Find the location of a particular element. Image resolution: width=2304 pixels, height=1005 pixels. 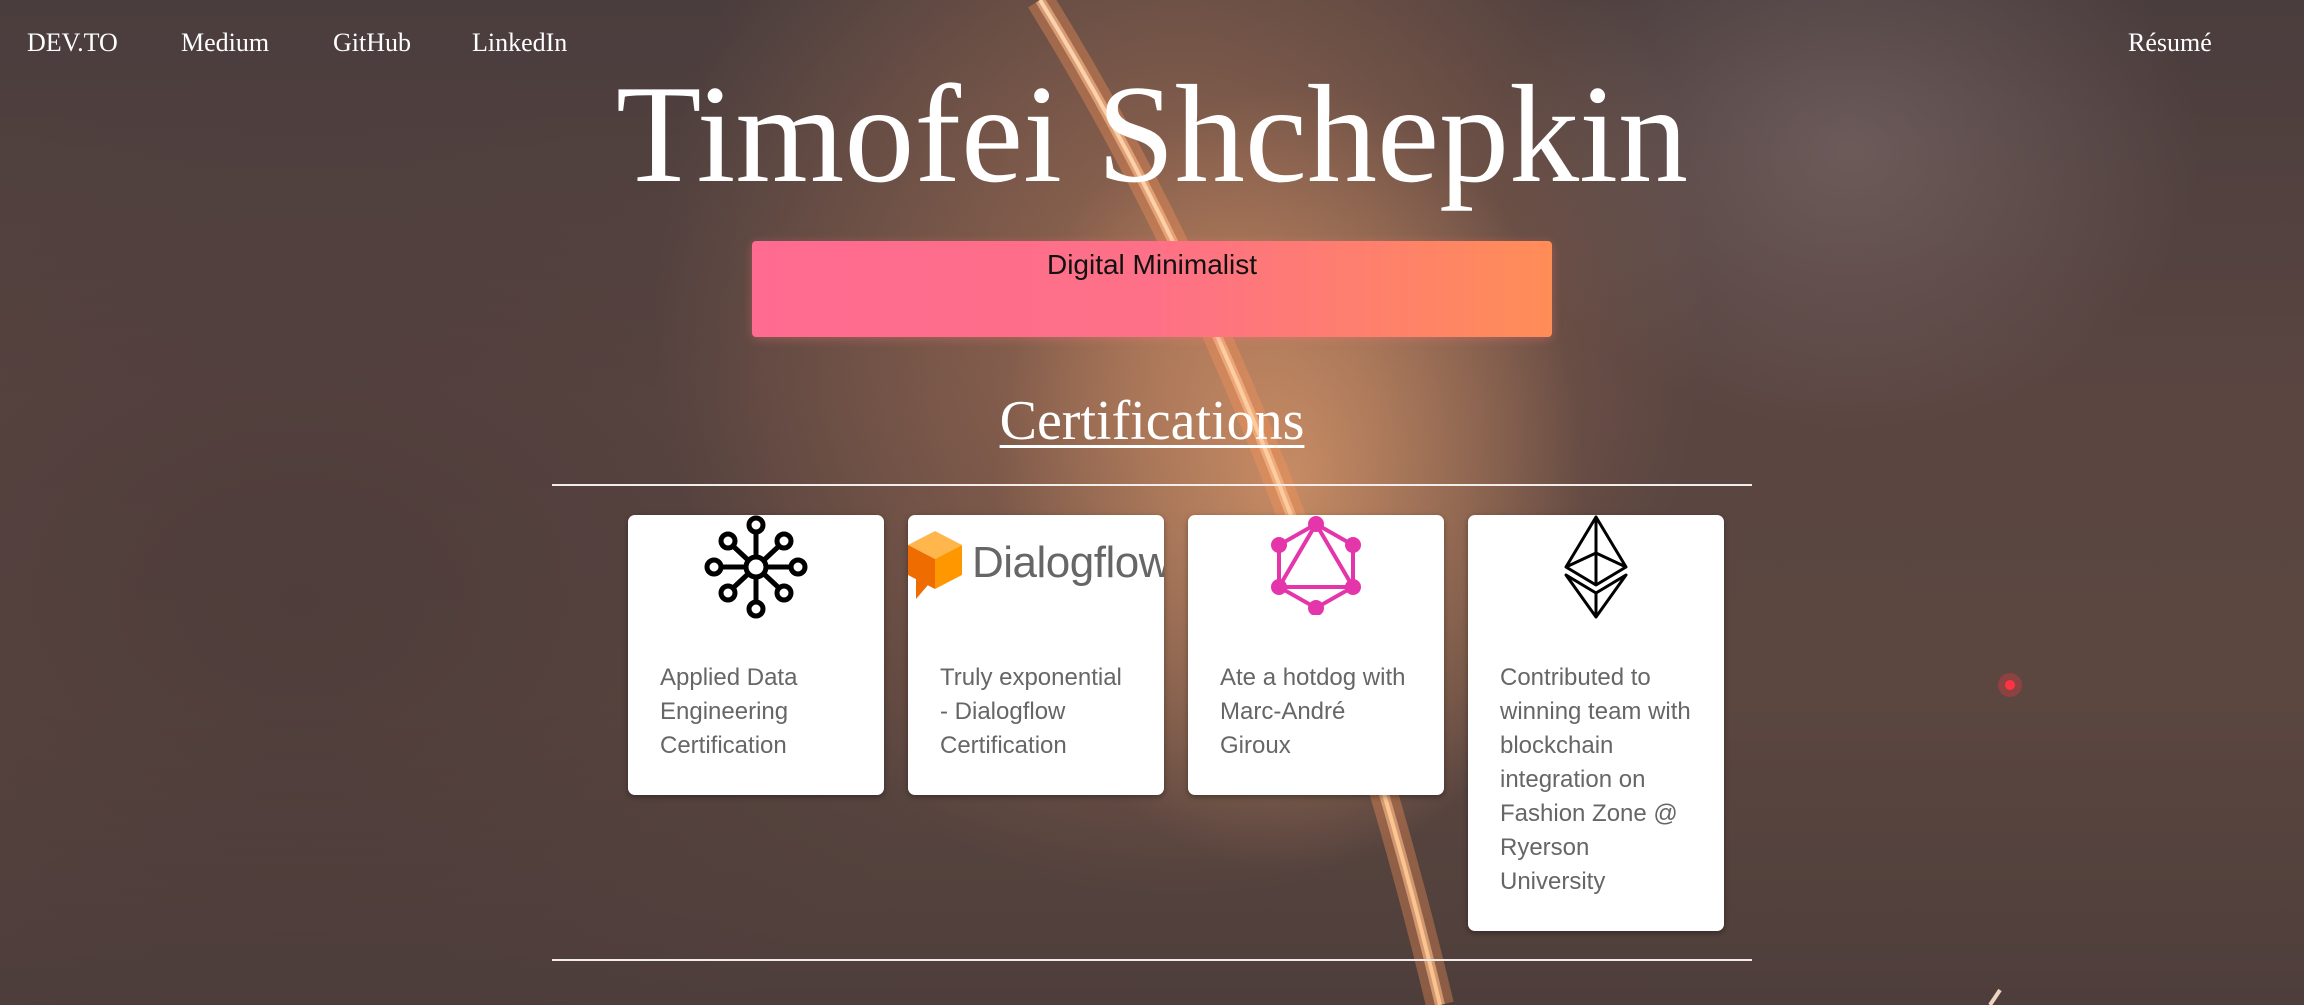

ethereum-icon is located at coordinates (1596, 567).